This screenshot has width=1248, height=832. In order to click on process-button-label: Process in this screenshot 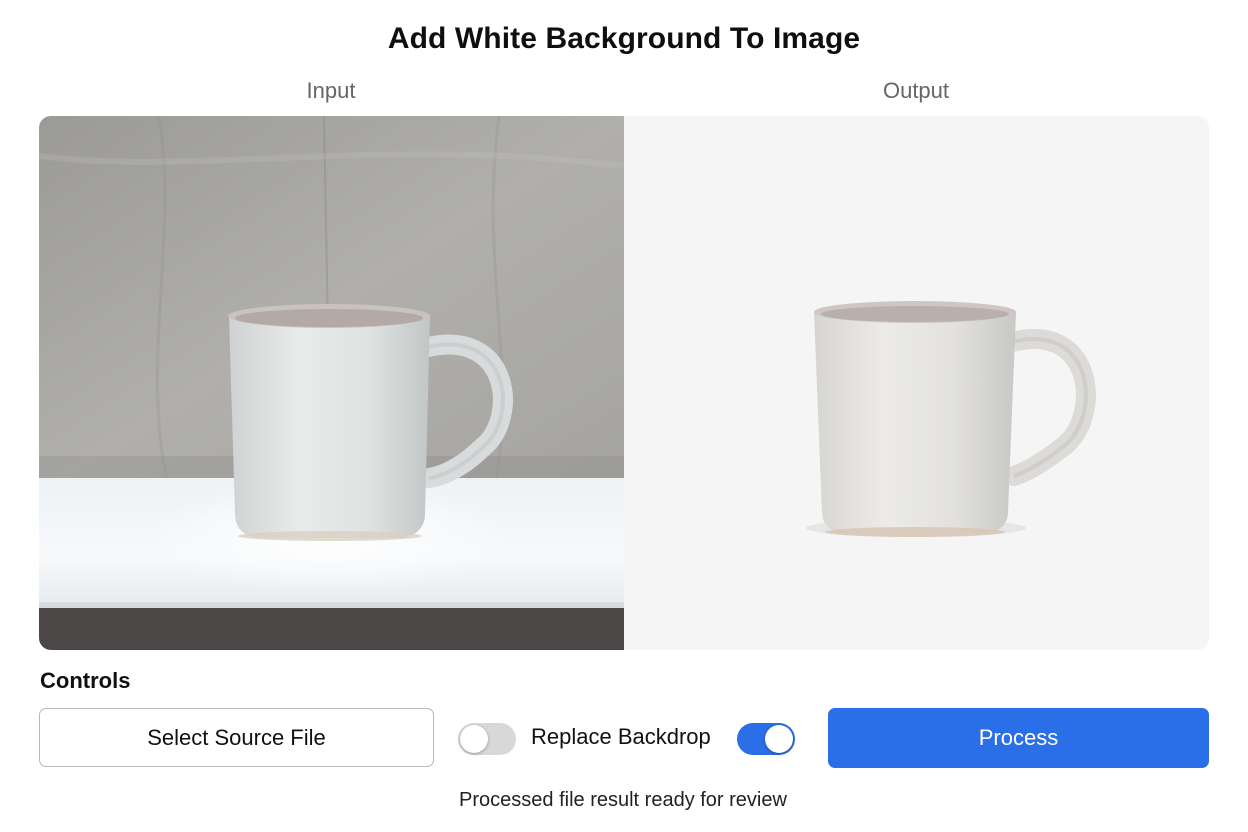, I will do `click(1018, 737)`.